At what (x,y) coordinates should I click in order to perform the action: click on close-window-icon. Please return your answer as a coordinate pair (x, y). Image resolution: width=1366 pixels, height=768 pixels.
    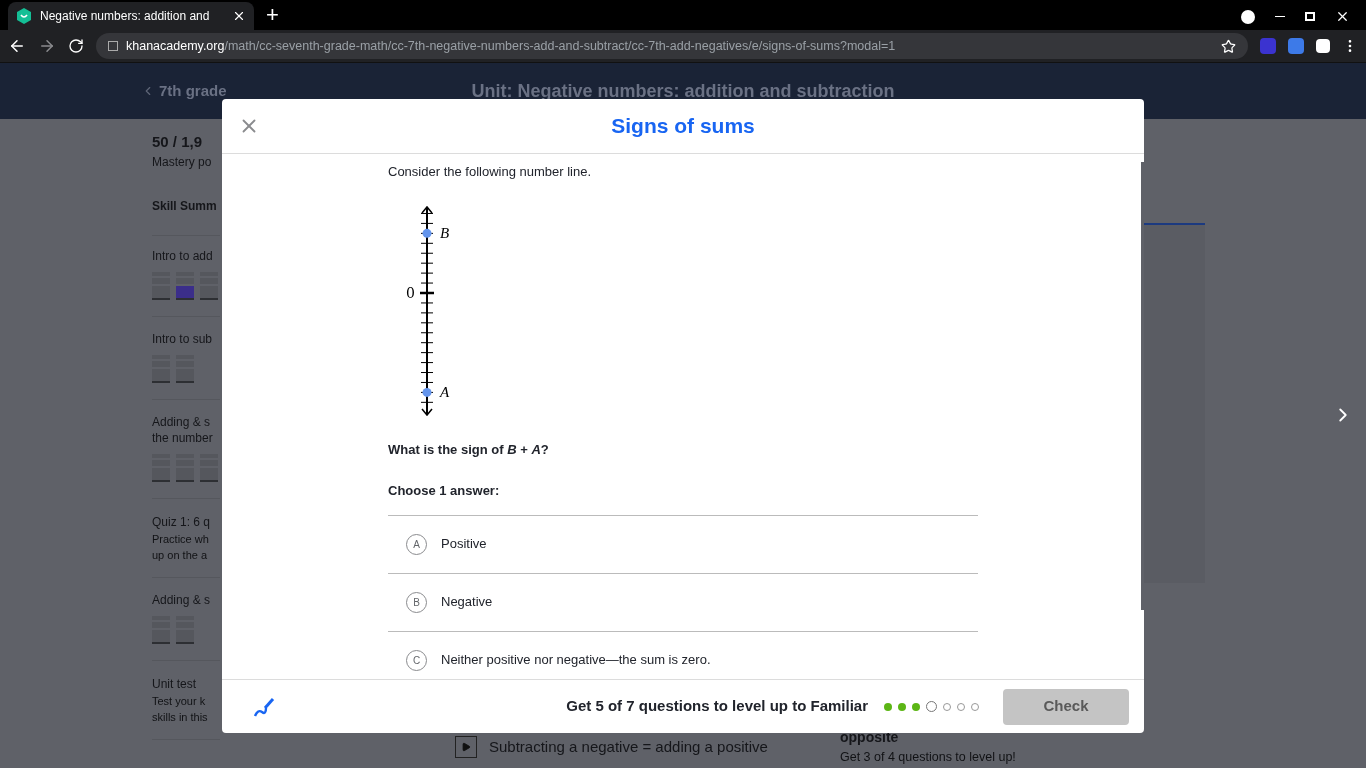
    Looking at the image, I should click on (1342, 16).